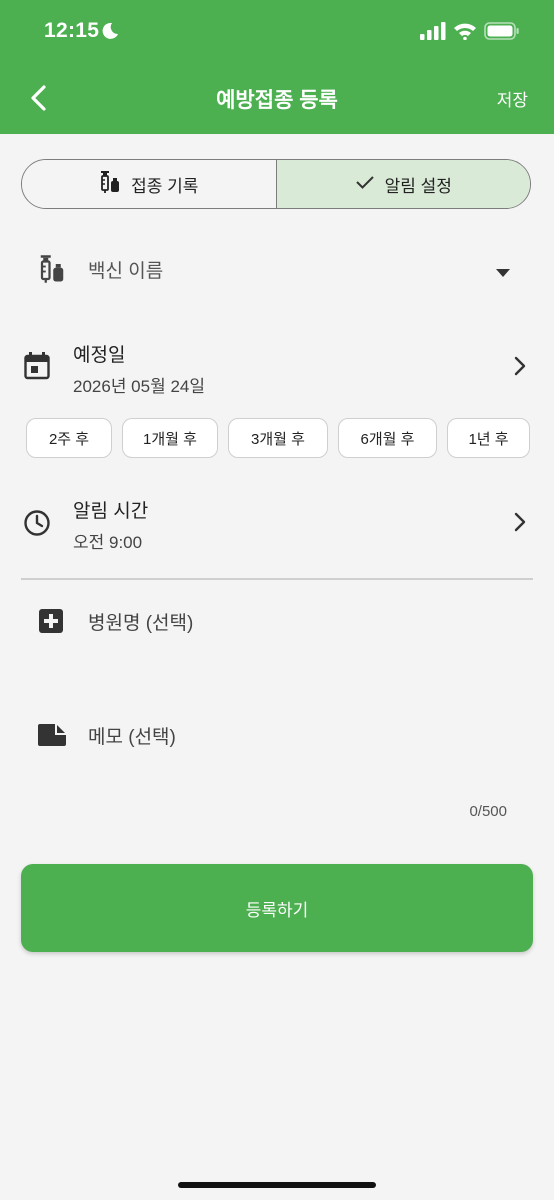 The width and height of the screenshot is (554, 1200). Describe the element at coordinates (488, 811) in the screenshot. I see `memo-character-counter: 0/500` at that location.